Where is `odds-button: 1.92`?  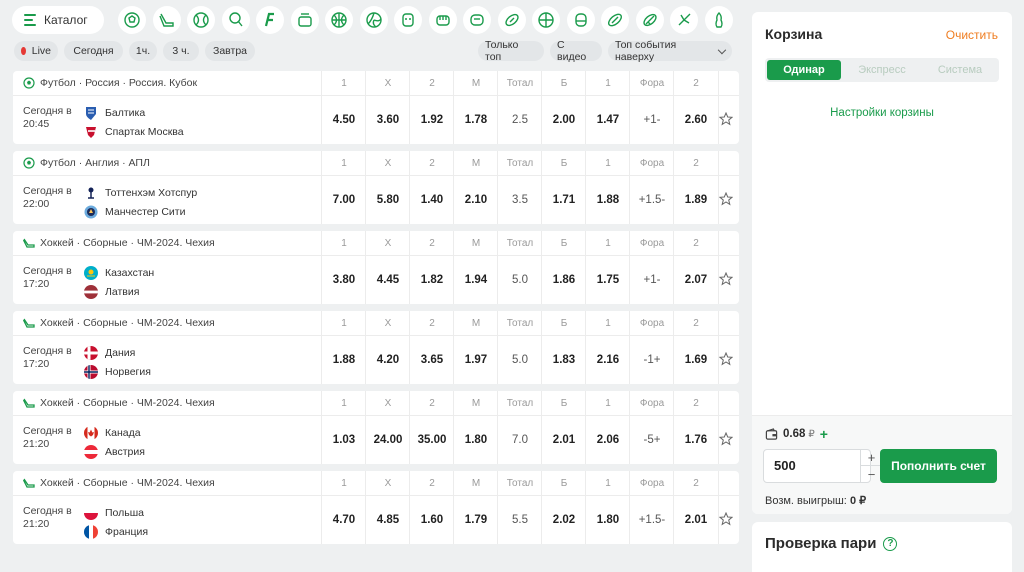 odds-button: 1.92 is located at coordinates (432, 120).